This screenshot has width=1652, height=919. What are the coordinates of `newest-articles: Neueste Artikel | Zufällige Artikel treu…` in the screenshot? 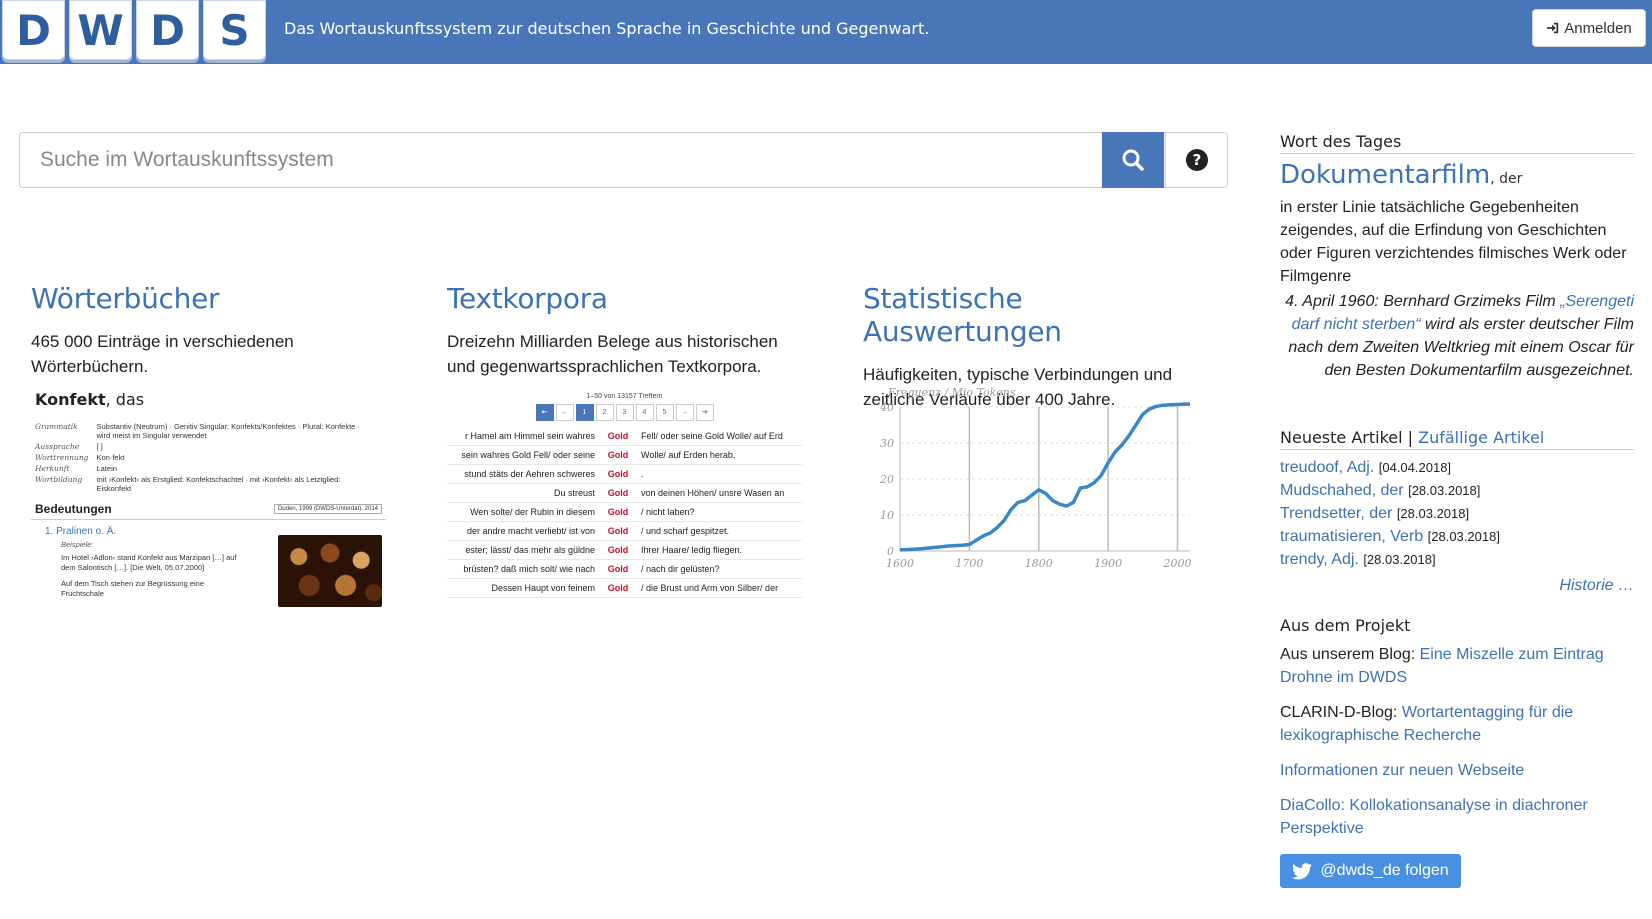 It's located at (1457, 511).